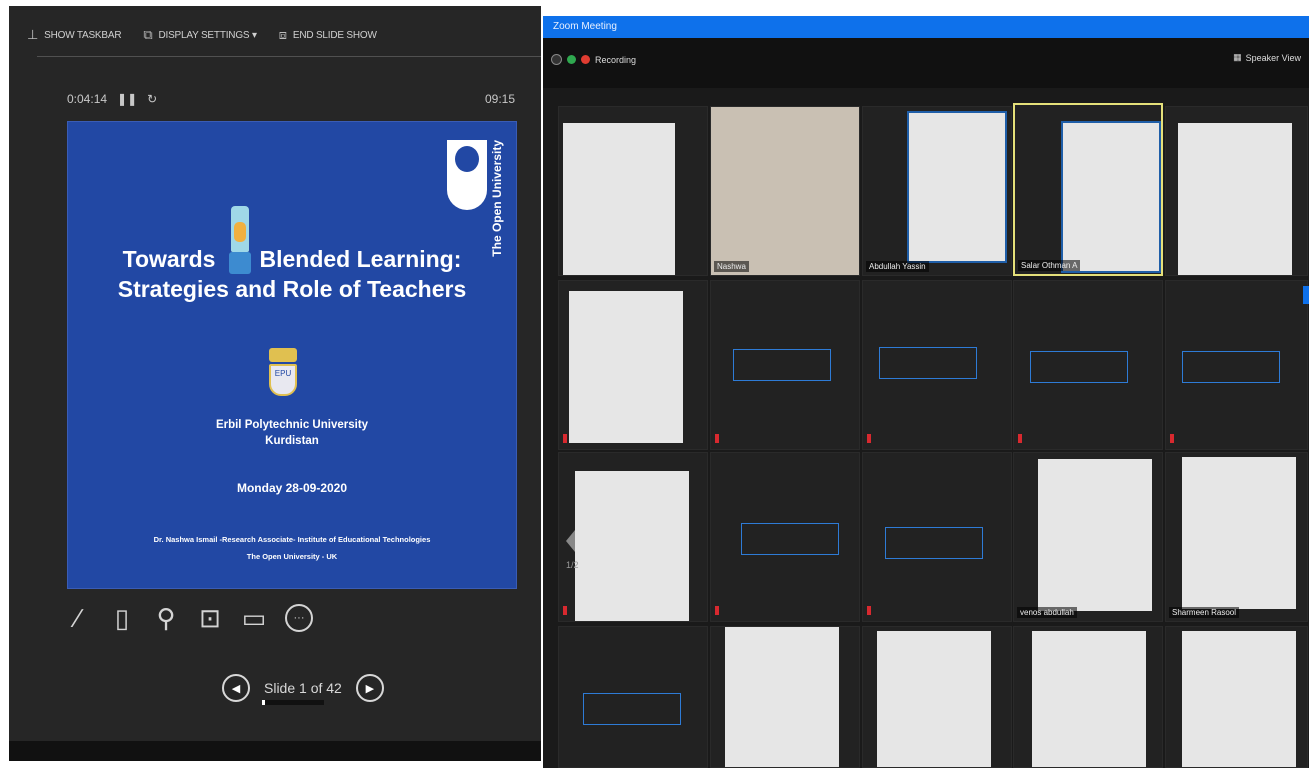 The image size is (1309, 772). Describe the element at coordinates (360, 259) in the screenshot. I see `title-part-2: Blended Learning:` at that location.